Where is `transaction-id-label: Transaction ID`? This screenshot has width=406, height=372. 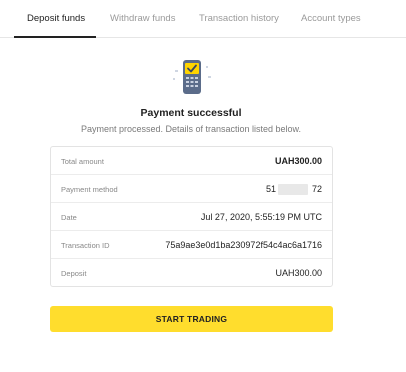
transaction-id-label: Transaction ID is located at coordinates (85, 245).